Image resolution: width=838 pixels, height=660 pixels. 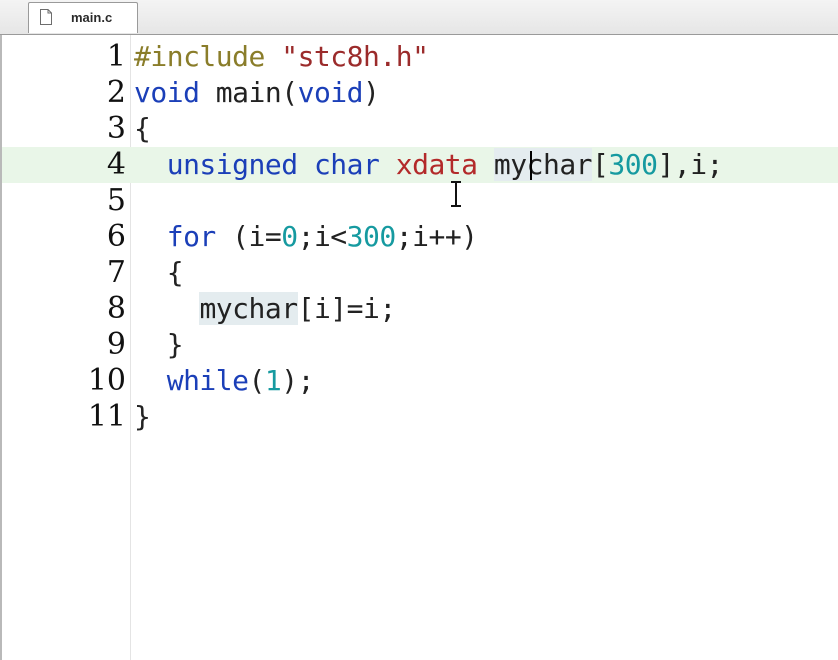 I want to click on code-line-1: 1 #include "stc8h.h", so click(x=420, y=57).